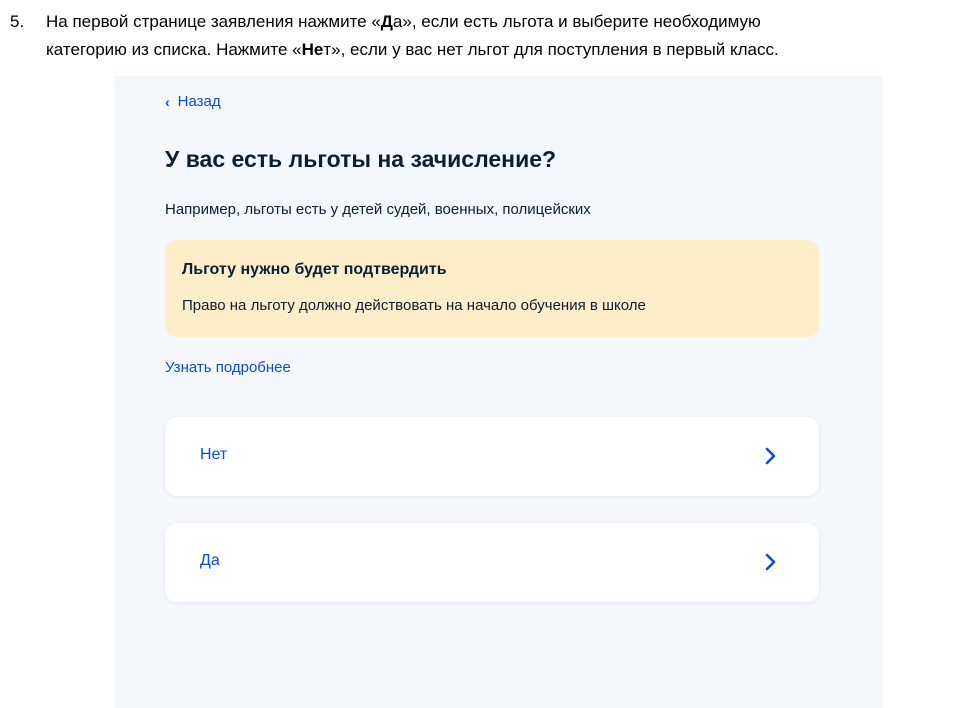 The width and height of the screenshot is (968, 708). I want to click on notice-title: Льготу нужно будет подтвердить, so click(314, 269).